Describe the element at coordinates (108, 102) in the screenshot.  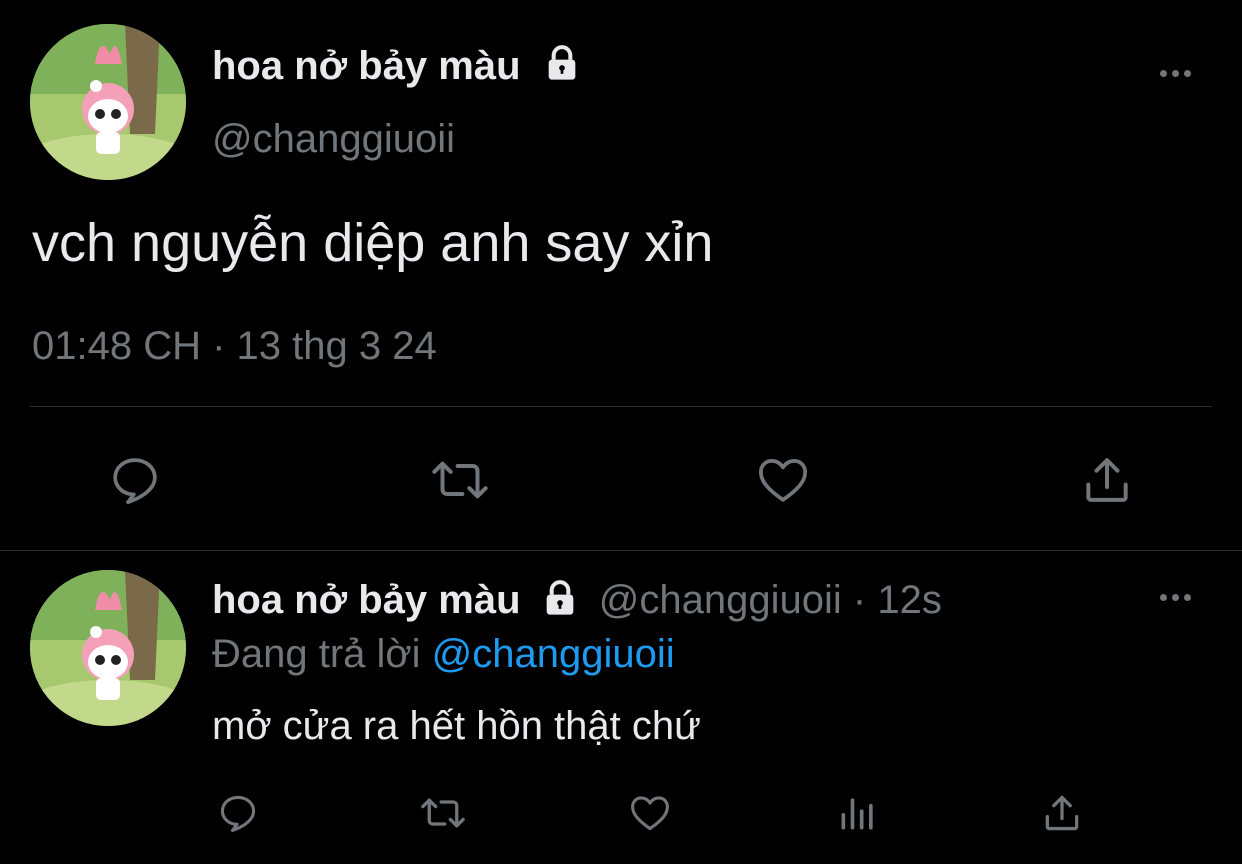
I see `avatar` at that location.